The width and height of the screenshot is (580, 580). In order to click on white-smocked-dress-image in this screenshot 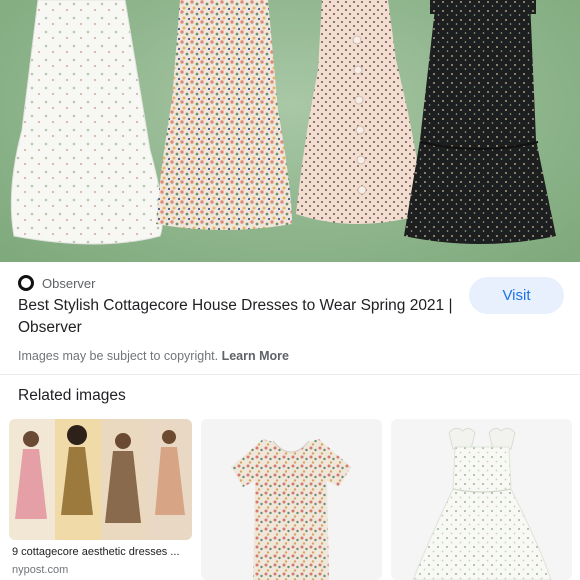, I will do `click(482, 503)`.